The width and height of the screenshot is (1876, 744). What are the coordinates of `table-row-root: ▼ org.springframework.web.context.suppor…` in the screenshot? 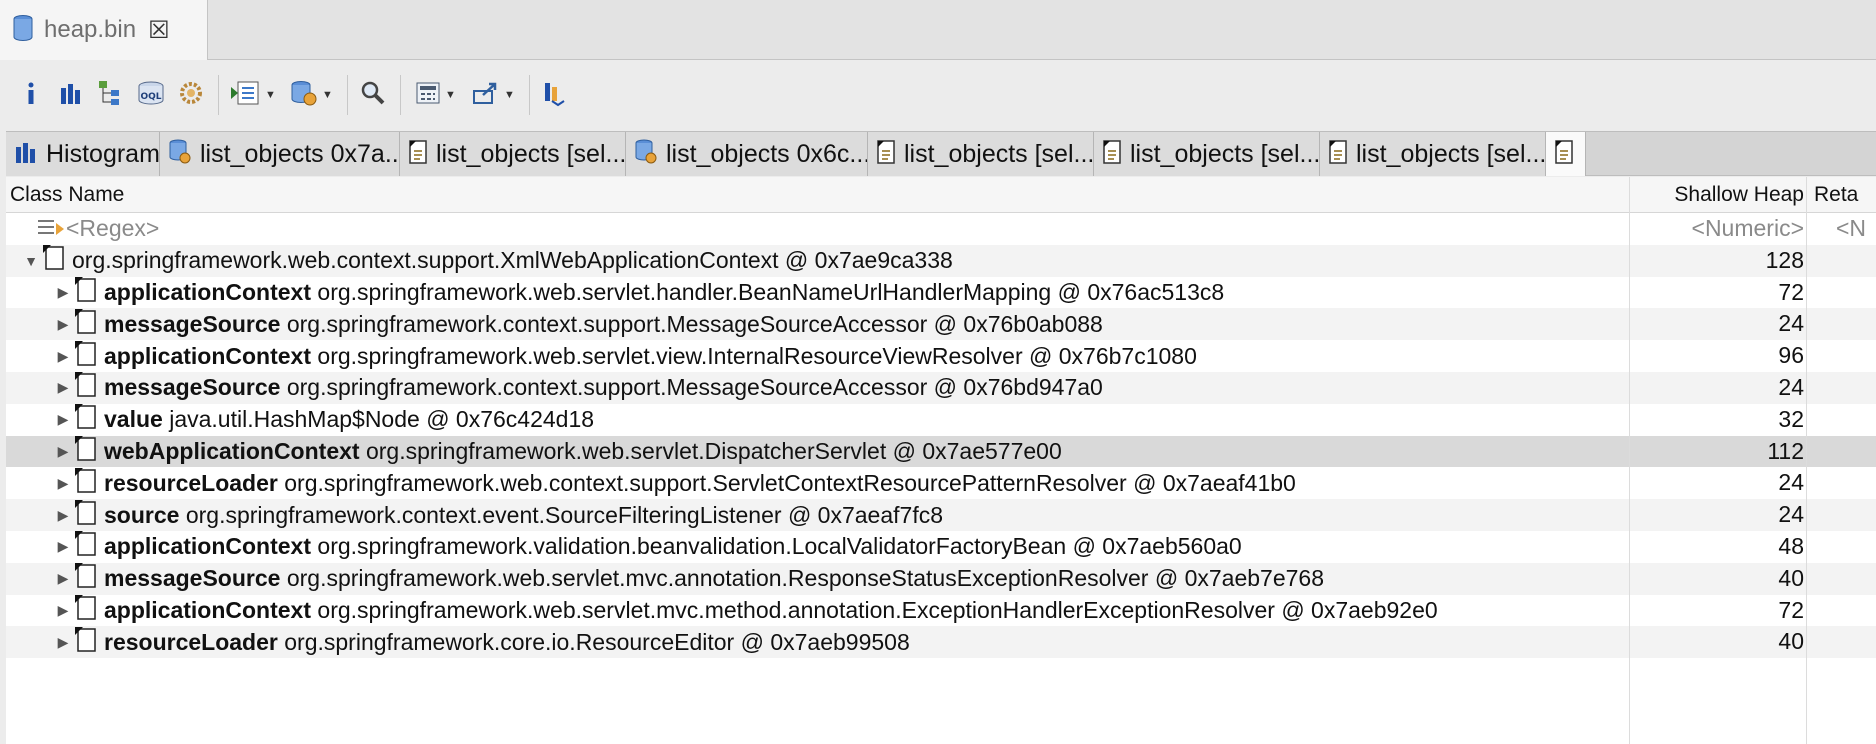 It's located at (941, 260).